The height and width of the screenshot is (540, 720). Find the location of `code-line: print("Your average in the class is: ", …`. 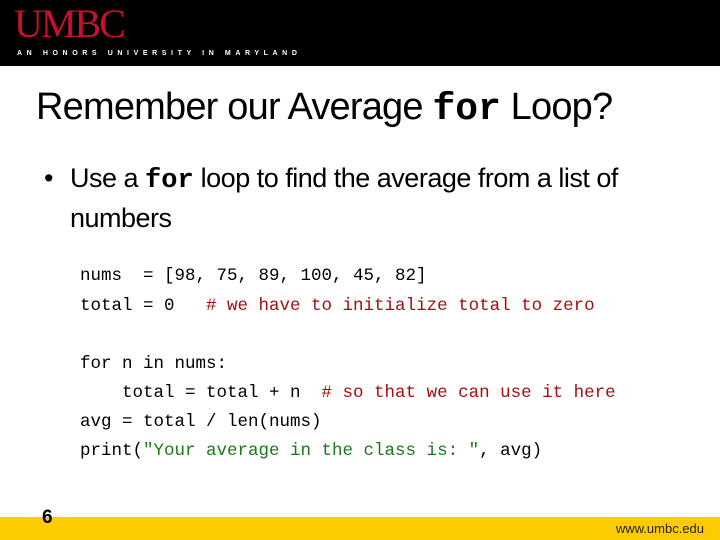

code-line: print("Your average in the class is: ", … is located at coordinates (311, 451).